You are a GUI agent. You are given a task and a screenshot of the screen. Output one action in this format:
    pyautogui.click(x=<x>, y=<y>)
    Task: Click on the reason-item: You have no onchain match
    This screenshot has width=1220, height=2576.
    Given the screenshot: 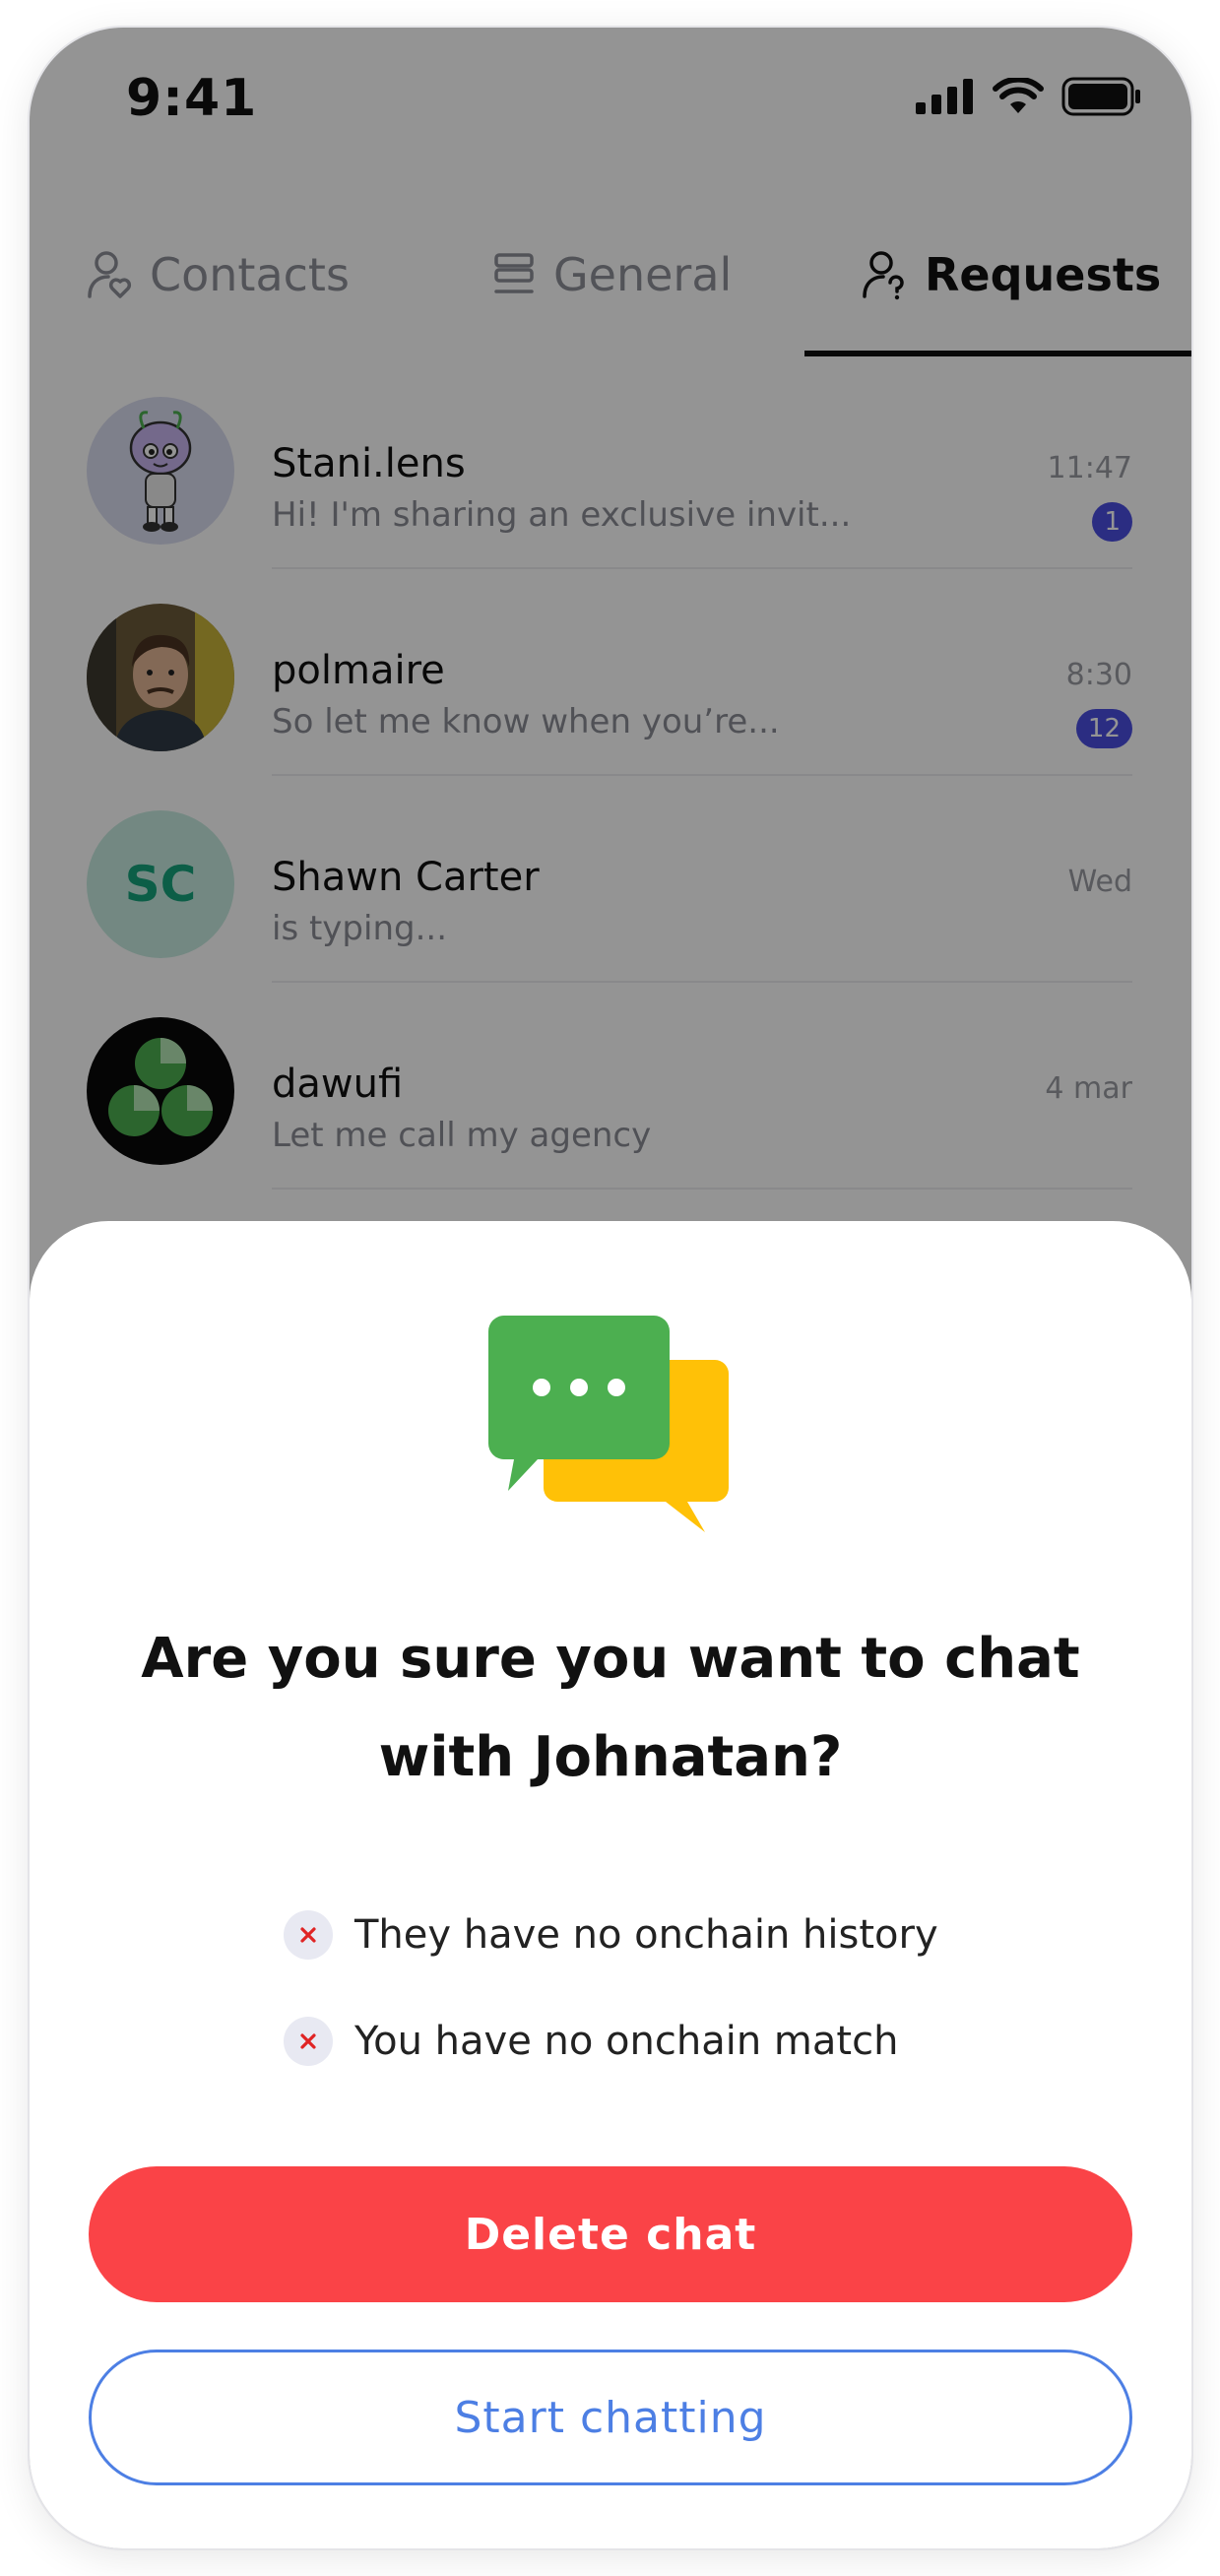 What is the action you would take?
    pyautogui.click(x=591, y=2041)
    